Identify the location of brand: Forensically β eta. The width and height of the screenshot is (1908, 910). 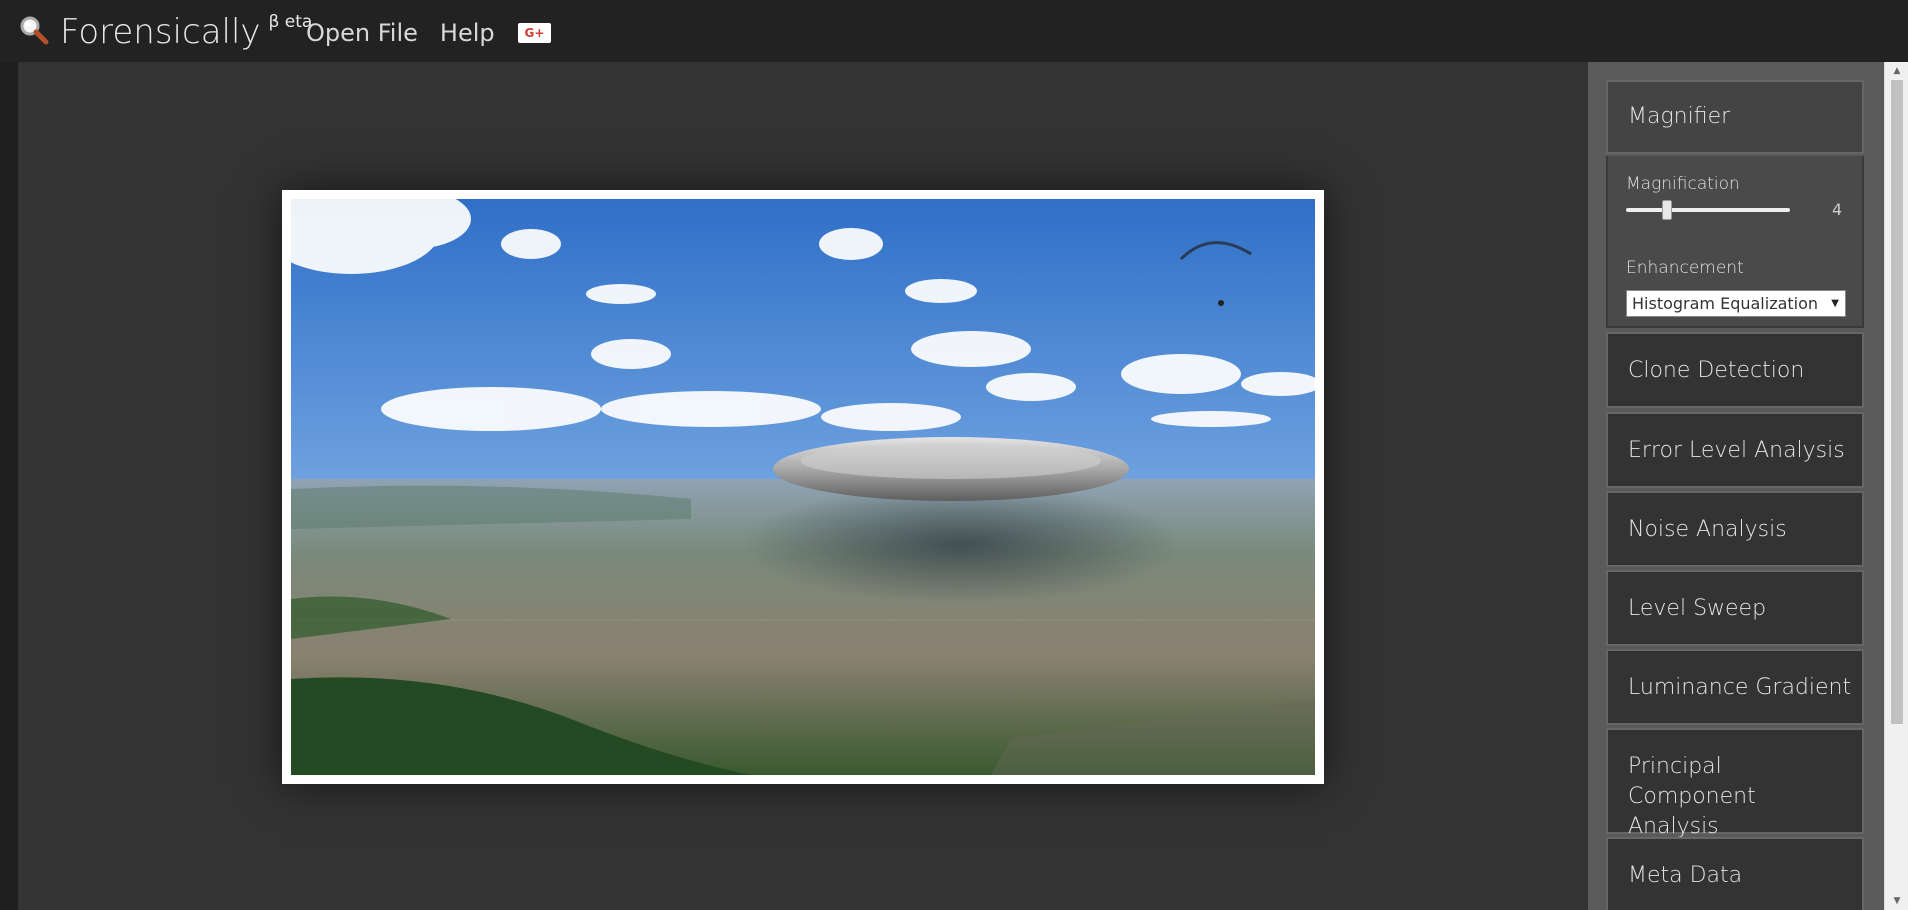
(165, 32).